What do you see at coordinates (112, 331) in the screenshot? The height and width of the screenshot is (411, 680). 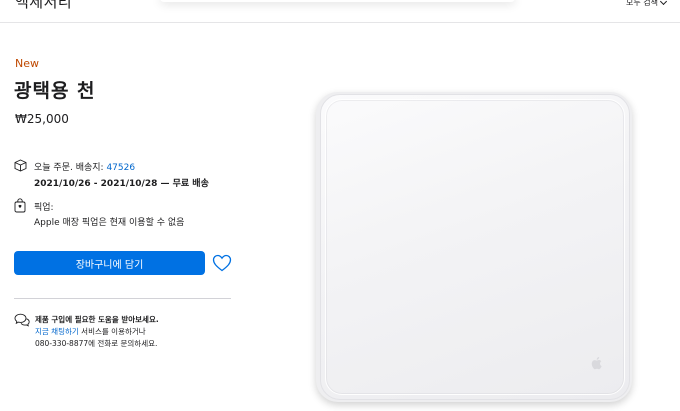 I see `help-chat-suffix: 서비스를 이용하거나` at bounding box center [112, 331].